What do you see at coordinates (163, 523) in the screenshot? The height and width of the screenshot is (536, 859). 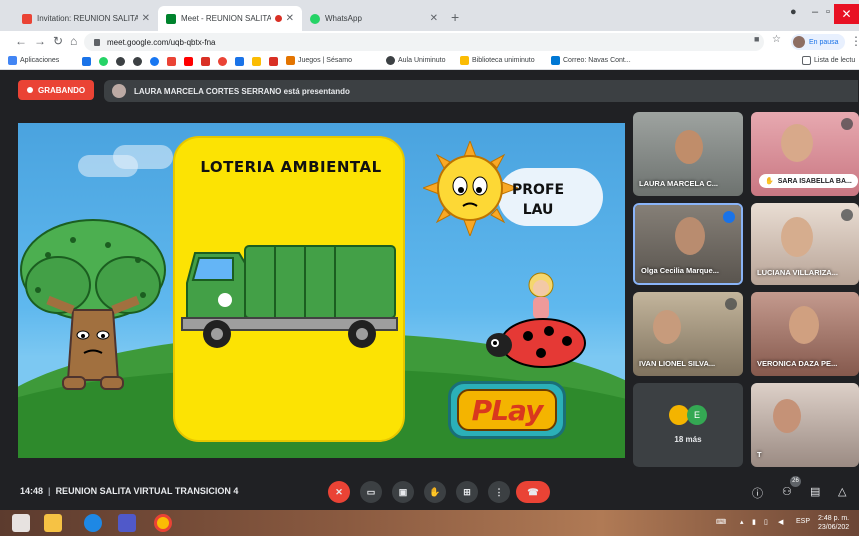 I see `chrome-icon` at bounding box center [163, 523].